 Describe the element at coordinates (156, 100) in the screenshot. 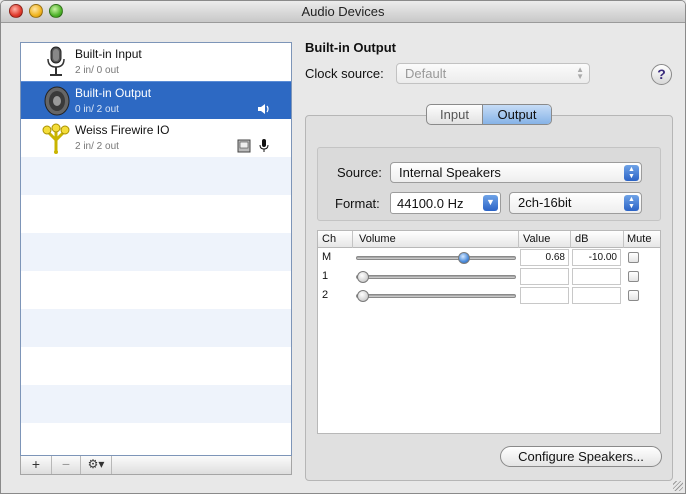

I see `device-row-built-in-output: Built-in Output 0 in/ 2 out` at that location.